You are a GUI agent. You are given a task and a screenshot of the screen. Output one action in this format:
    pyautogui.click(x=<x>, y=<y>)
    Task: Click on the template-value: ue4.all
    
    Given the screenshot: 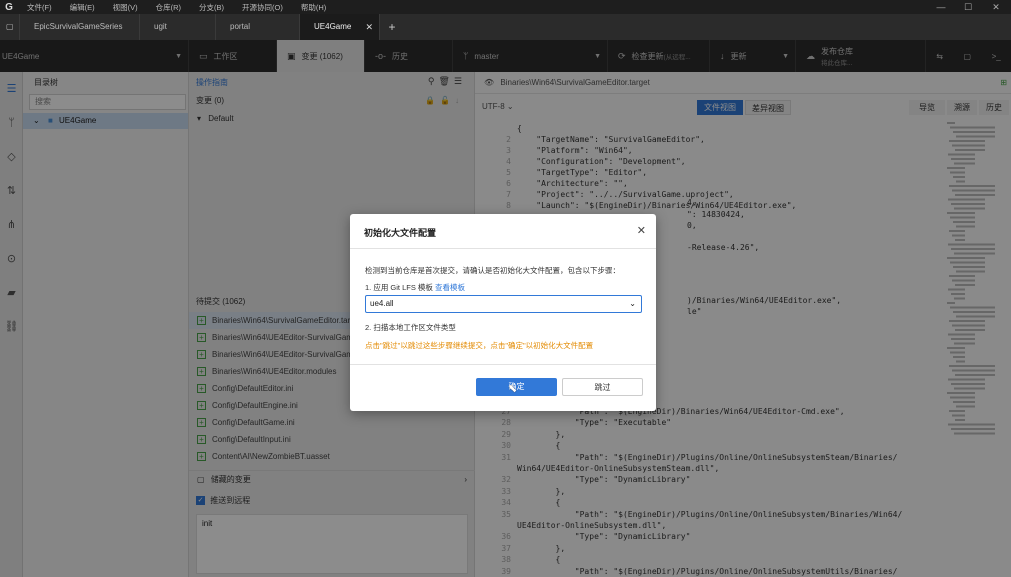 What is the action you would take?
    pyautogui.click(x=382, y=303)
    